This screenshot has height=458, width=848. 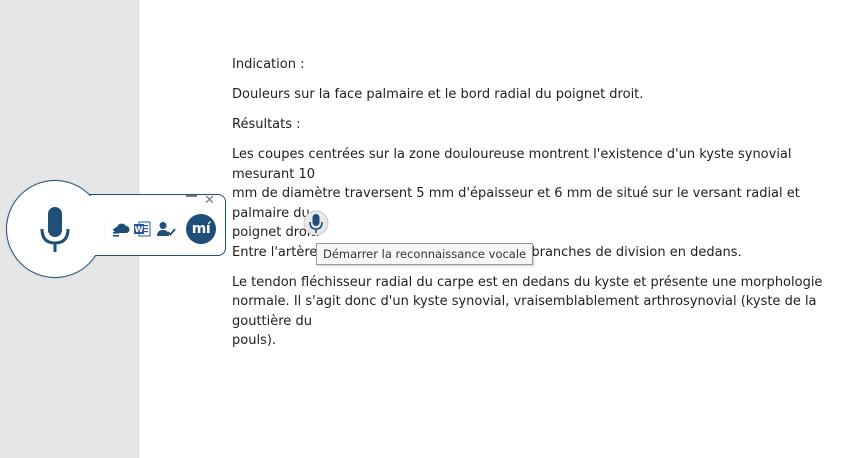 I want to click on minimize-button, so click(x=191, y=196).